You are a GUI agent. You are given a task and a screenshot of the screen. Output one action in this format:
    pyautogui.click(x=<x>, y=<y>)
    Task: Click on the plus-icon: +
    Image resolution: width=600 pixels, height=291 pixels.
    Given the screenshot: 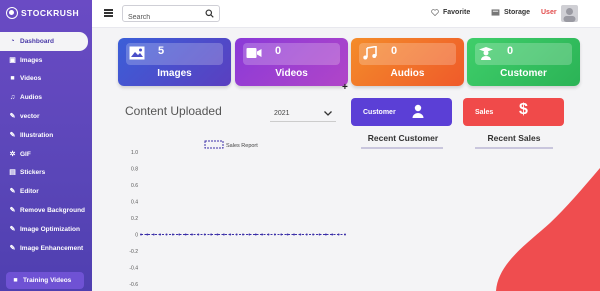 What is the action you would take?
    pyautogui.click(x=345, y=87)
    